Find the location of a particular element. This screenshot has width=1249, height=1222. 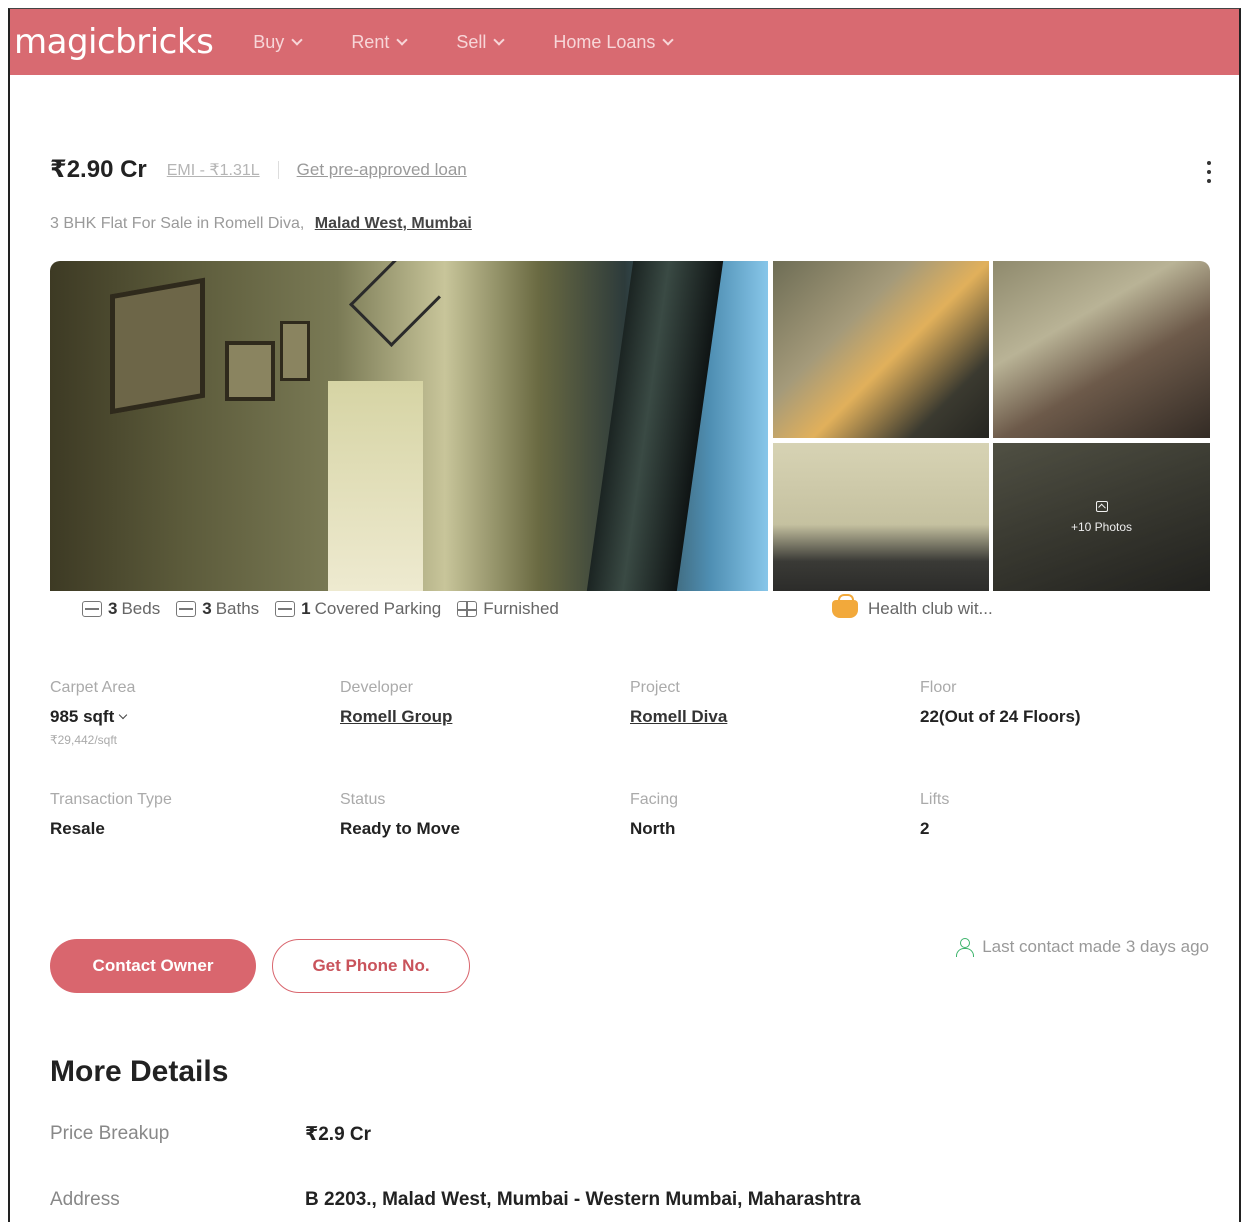

furnished-info: Furnished is located at coordinates (508, 609).